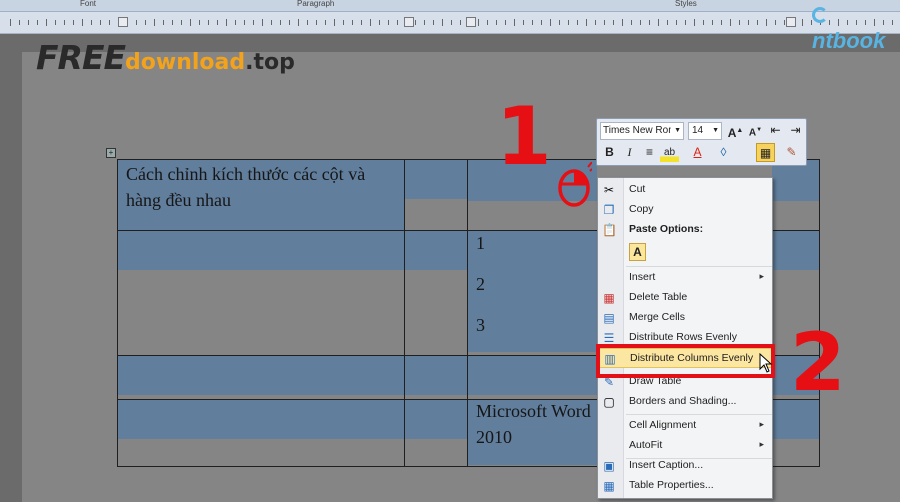 This screenshot has width=900, height=502. Describe the element at coordinates (723, 152) in the screenshot. I see `shading-icon: ◊` at that location.